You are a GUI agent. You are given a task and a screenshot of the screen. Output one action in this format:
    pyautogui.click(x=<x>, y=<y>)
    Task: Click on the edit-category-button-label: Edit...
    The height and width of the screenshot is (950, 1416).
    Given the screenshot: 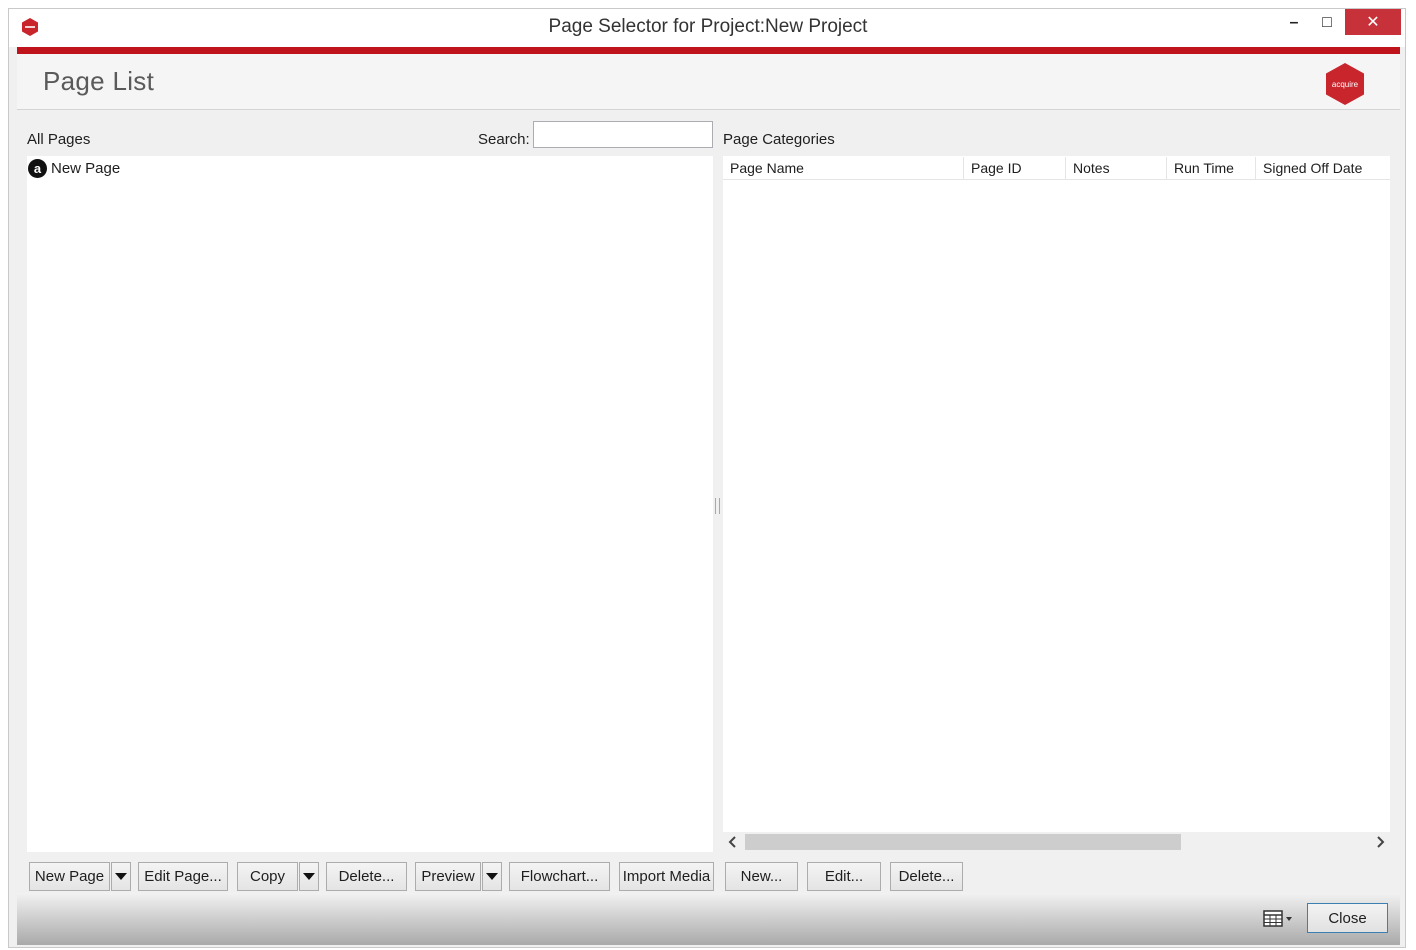 What is the action you would take?
    pyautogui.click(x=844, y=876)
    